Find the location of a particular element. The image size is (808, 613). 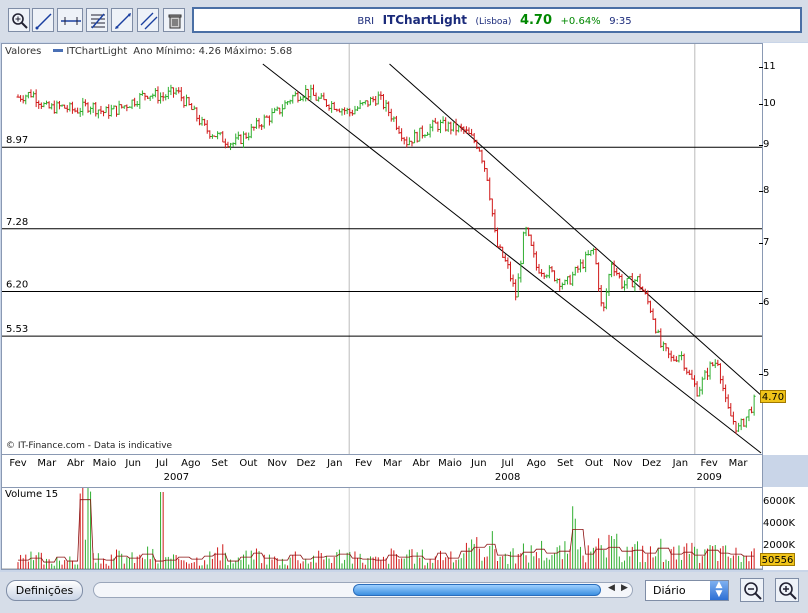

trash-icon is located at coordinates (174, 20).